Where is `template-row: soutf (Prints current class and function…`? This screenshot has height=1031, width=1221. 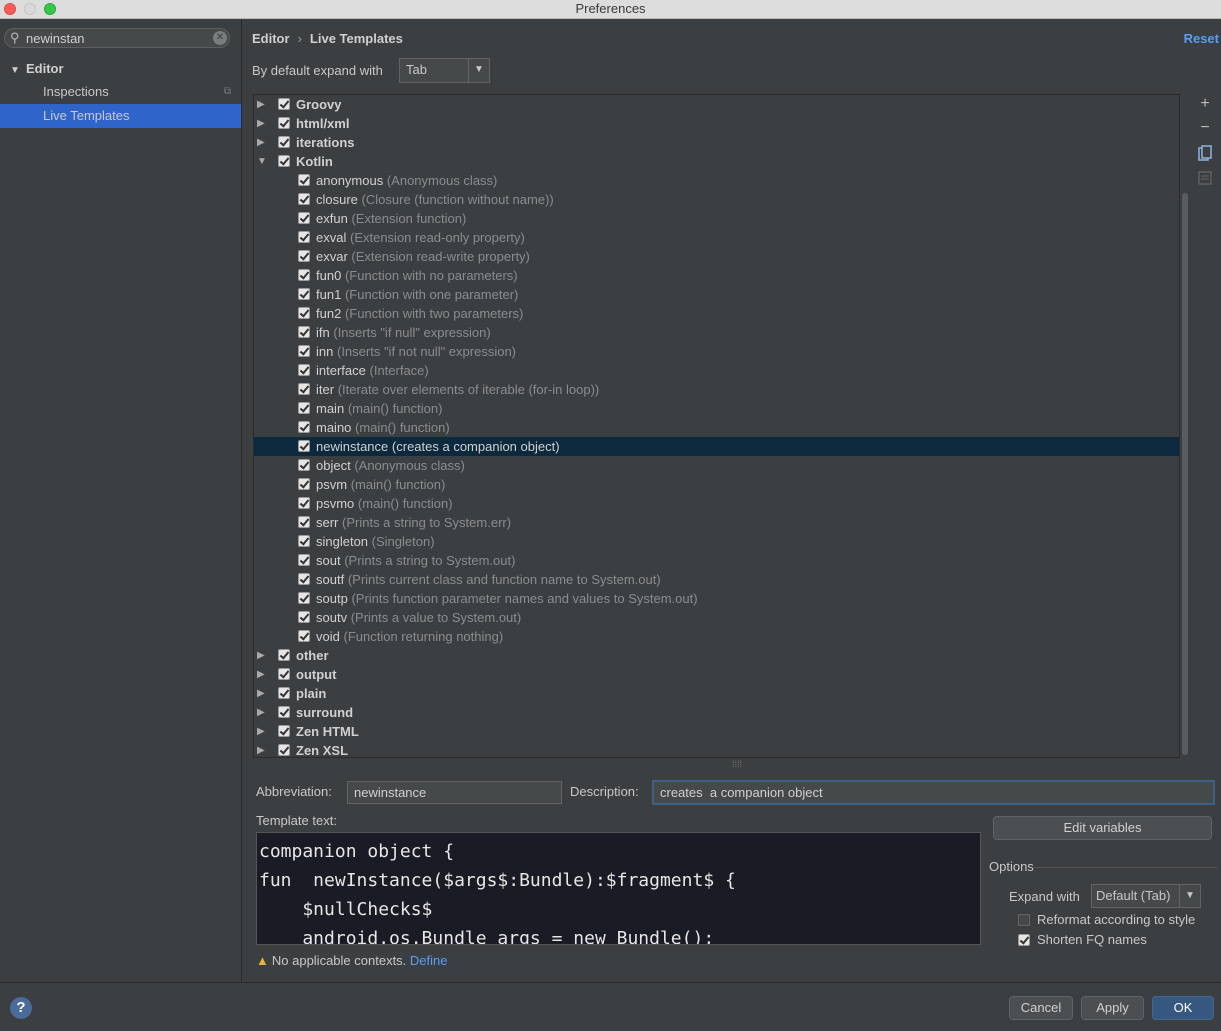
template-row: soutf (Prints current class and function… is located at coordinates (716, 579).